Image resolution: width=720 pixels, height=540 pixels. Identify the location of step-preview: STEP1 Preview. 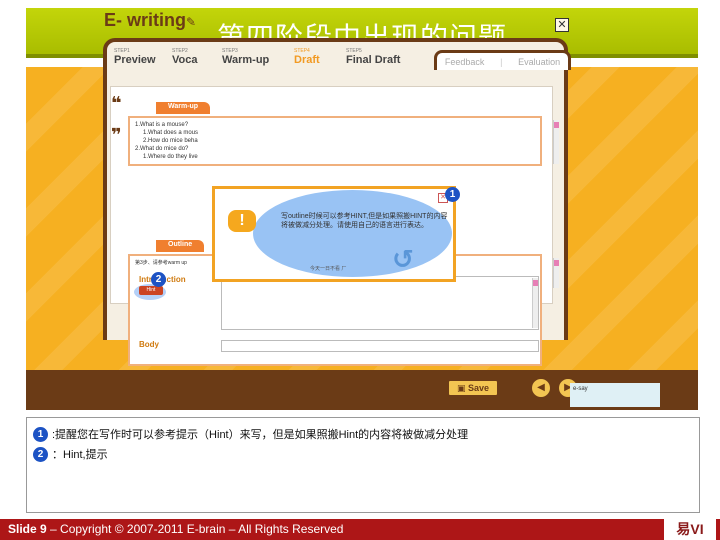
(137, 63).